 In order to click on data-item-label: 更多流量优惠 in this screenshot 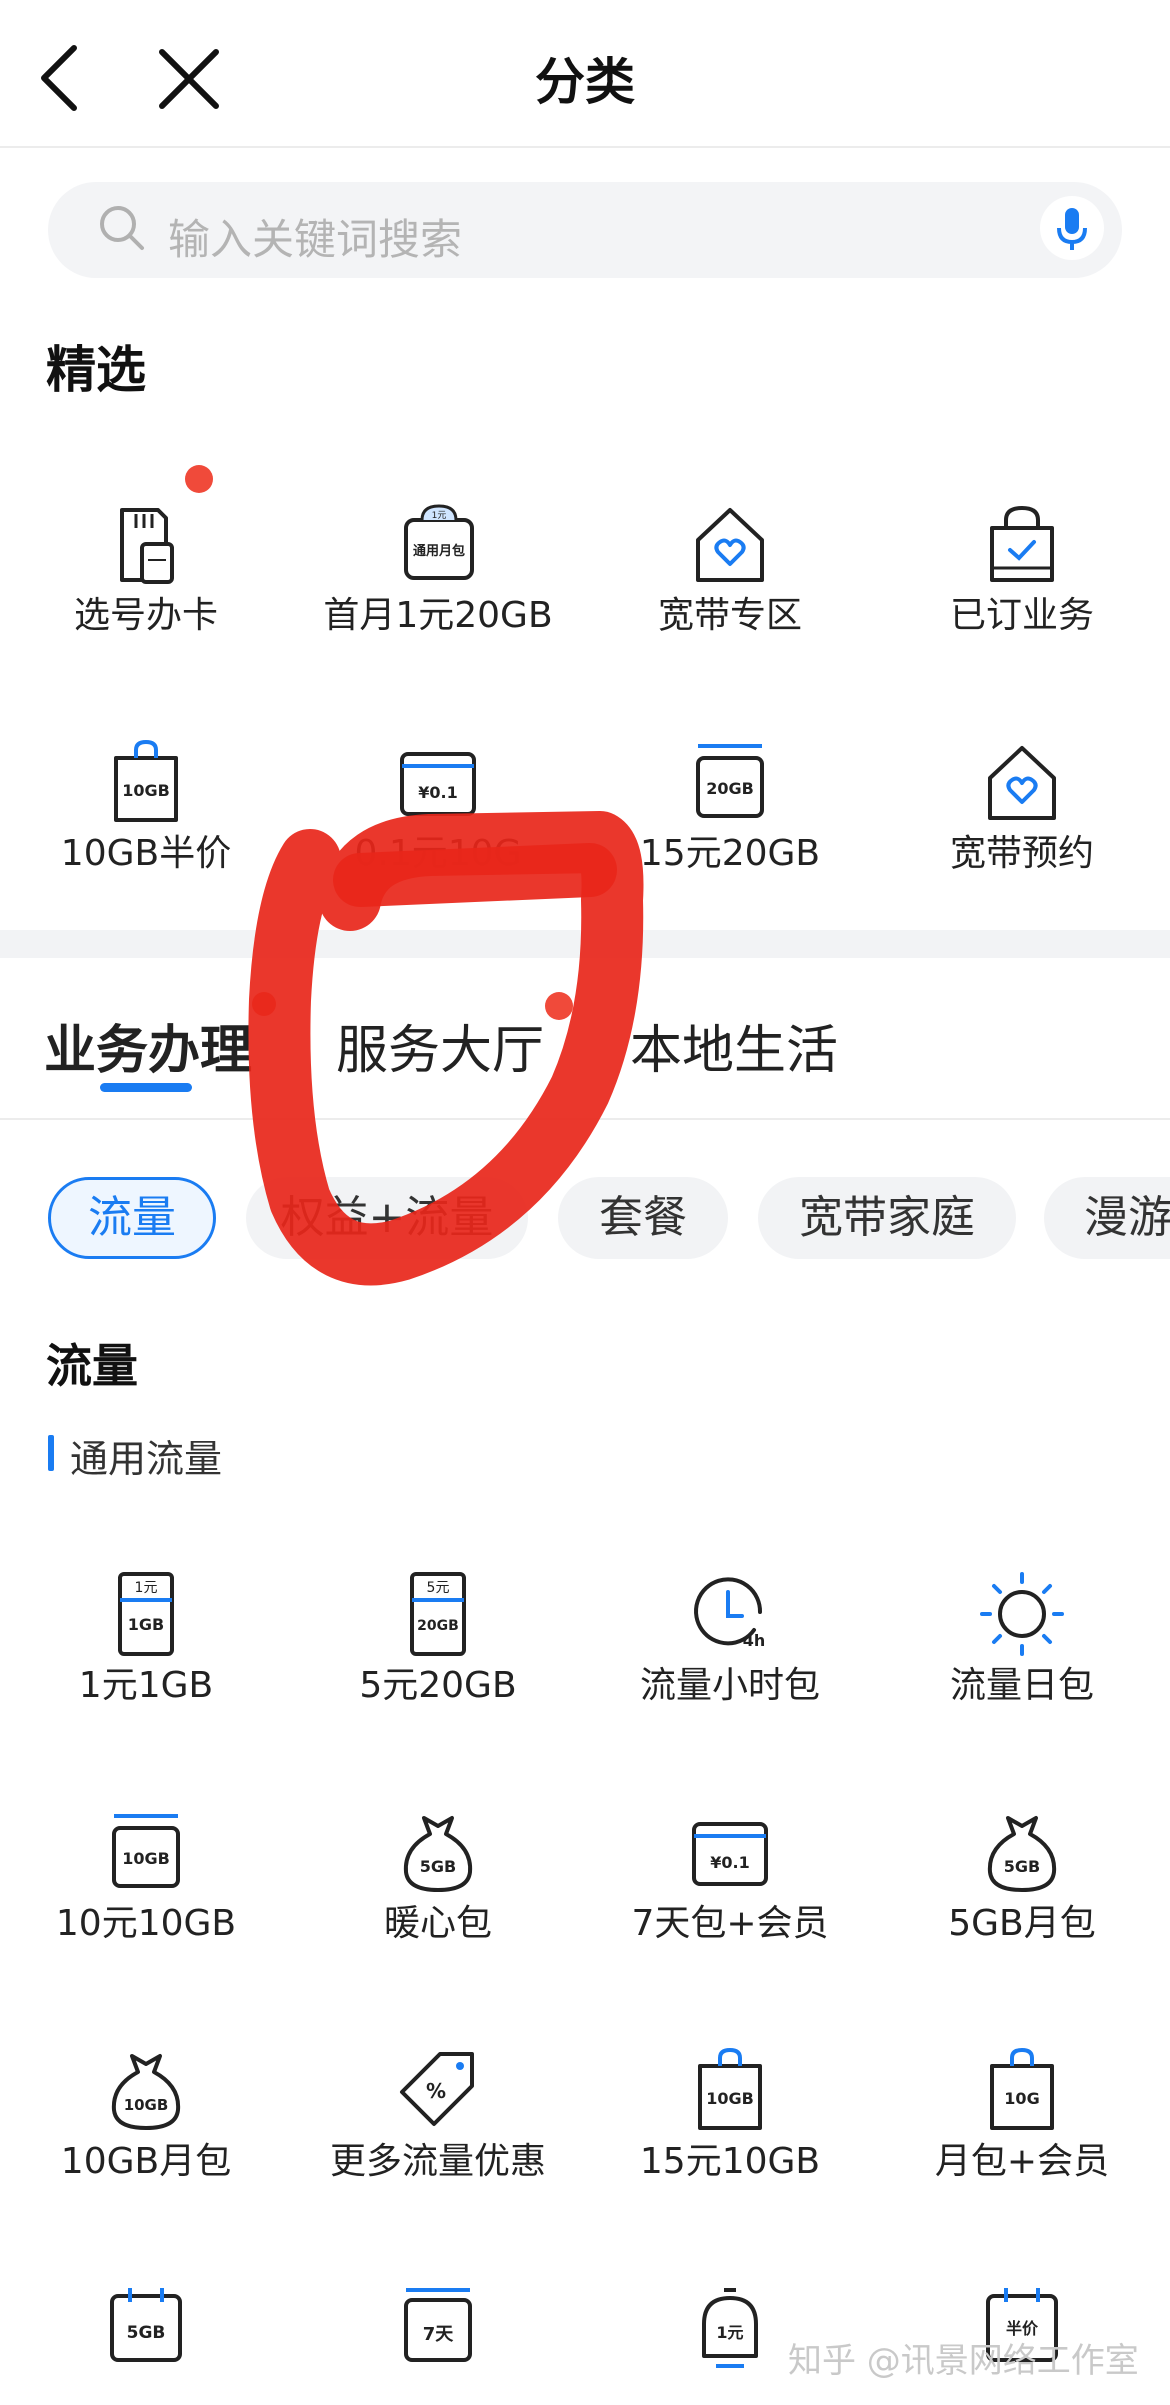, I will do `click(437, 2161)`.